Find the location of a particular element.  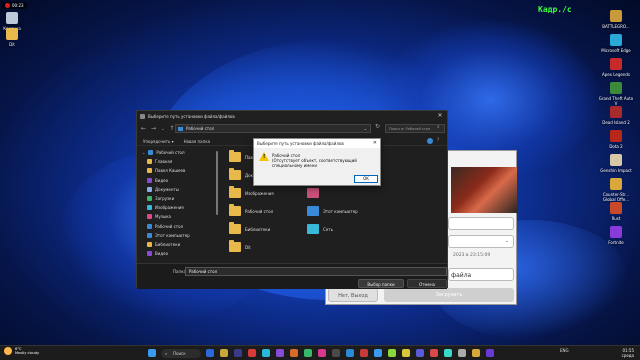

desktop-icon: Genshin Impact is located at coordinates (616, 163).